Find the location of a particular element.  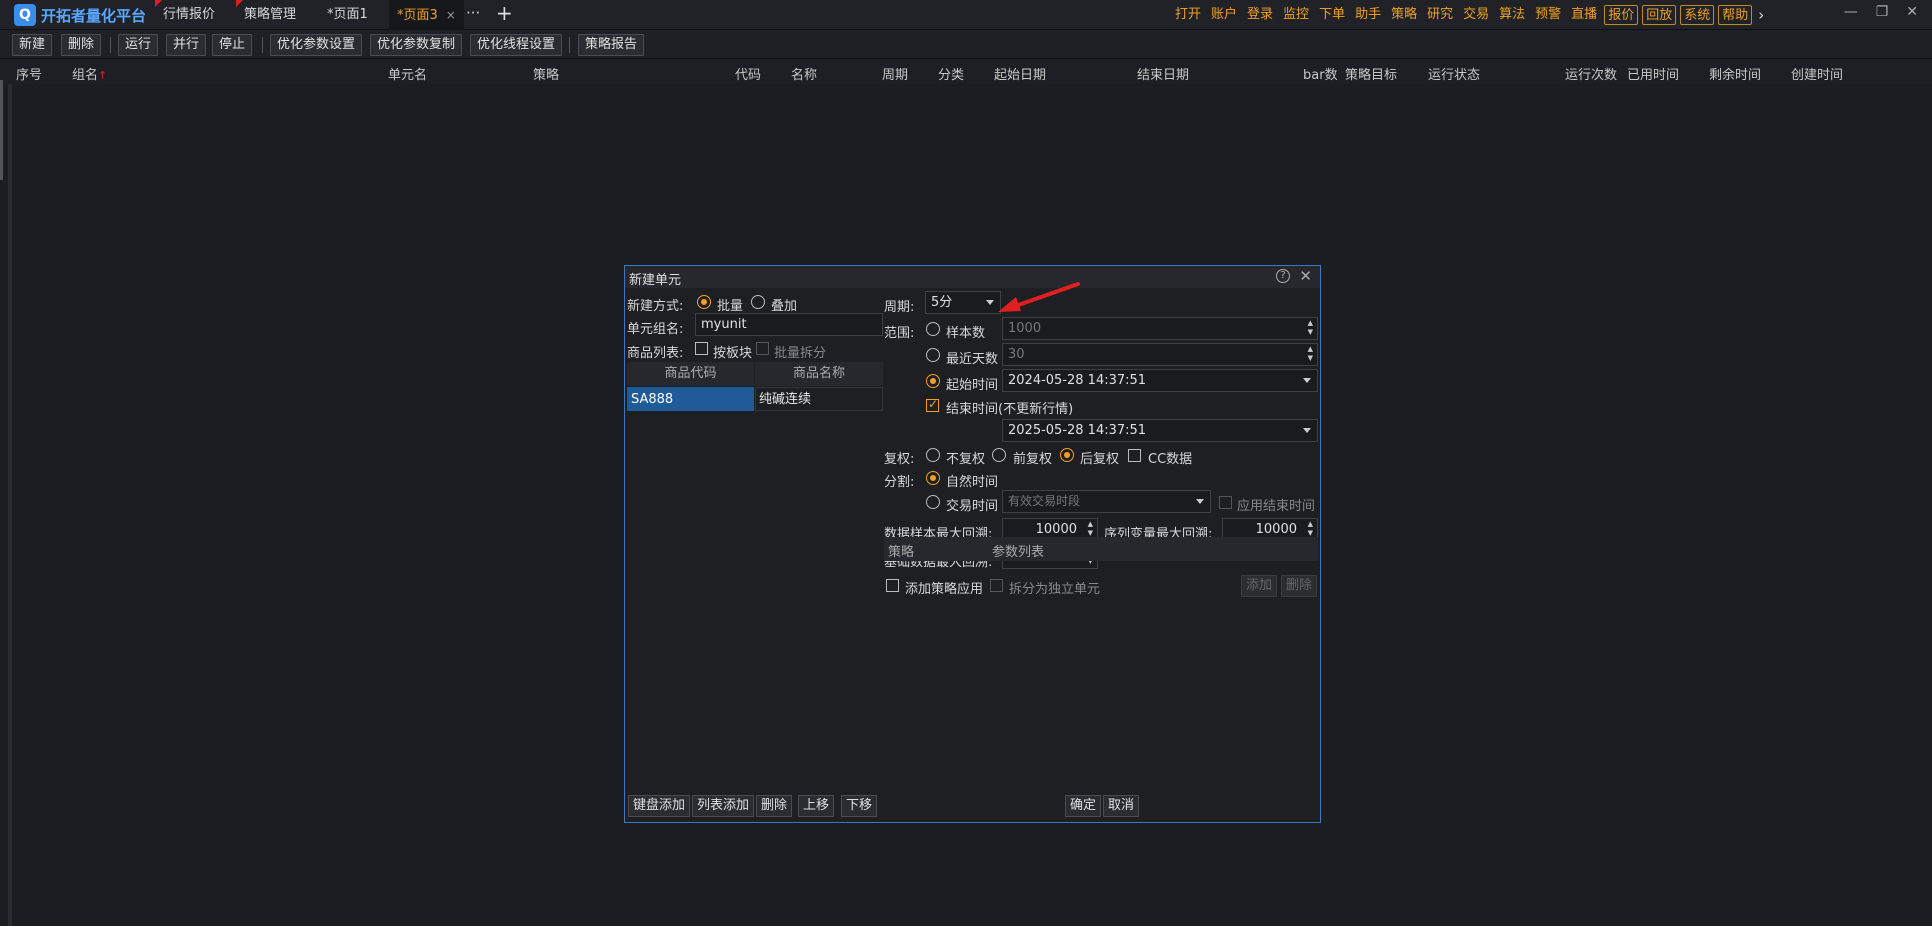

recent-days-radio is located at coordinates (933, 355).